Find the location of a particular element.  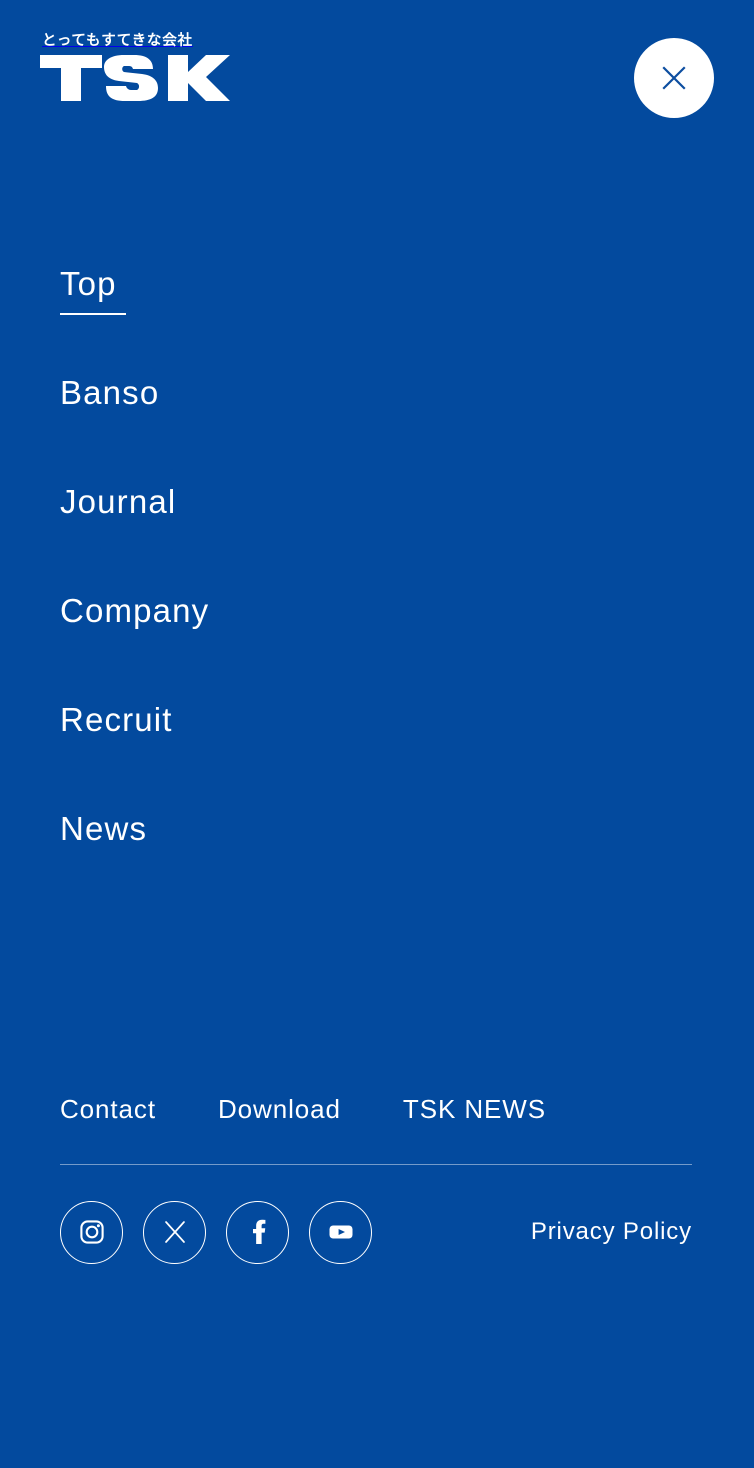

footer-link-download: Download is located at coordinates (279, 1109).